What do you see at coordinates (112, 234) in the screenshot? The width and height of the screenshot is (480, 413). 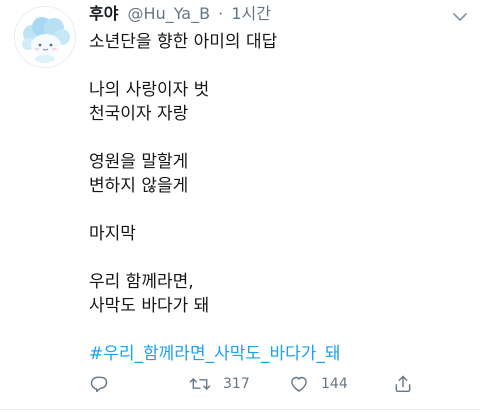 I see `tweet-line: 마지막` at bounding box center [112, 234].